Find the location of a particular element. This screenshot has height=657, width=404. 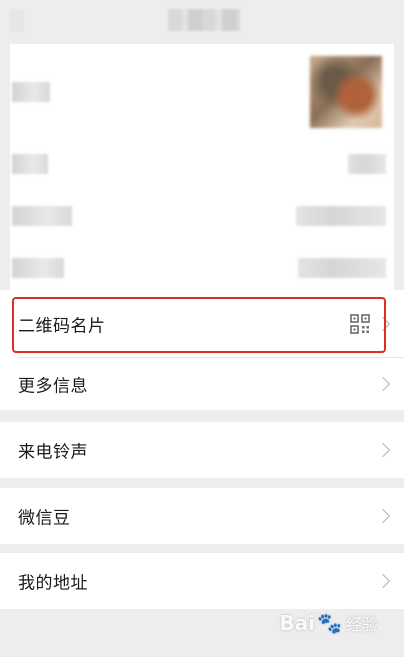

paw-icon: 🐾 is located at coordinates (329, 623).